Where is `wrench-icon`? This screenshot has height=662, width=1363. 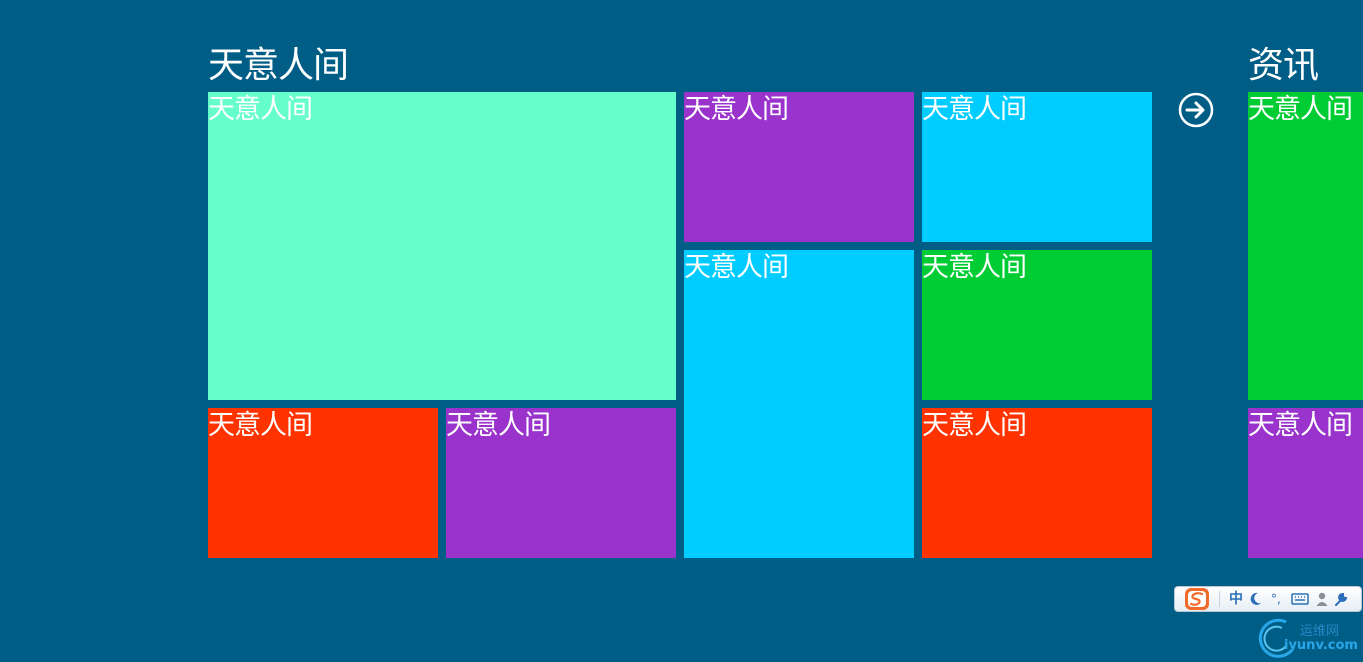
wrench-icon is located at coordinates (1341, 599).